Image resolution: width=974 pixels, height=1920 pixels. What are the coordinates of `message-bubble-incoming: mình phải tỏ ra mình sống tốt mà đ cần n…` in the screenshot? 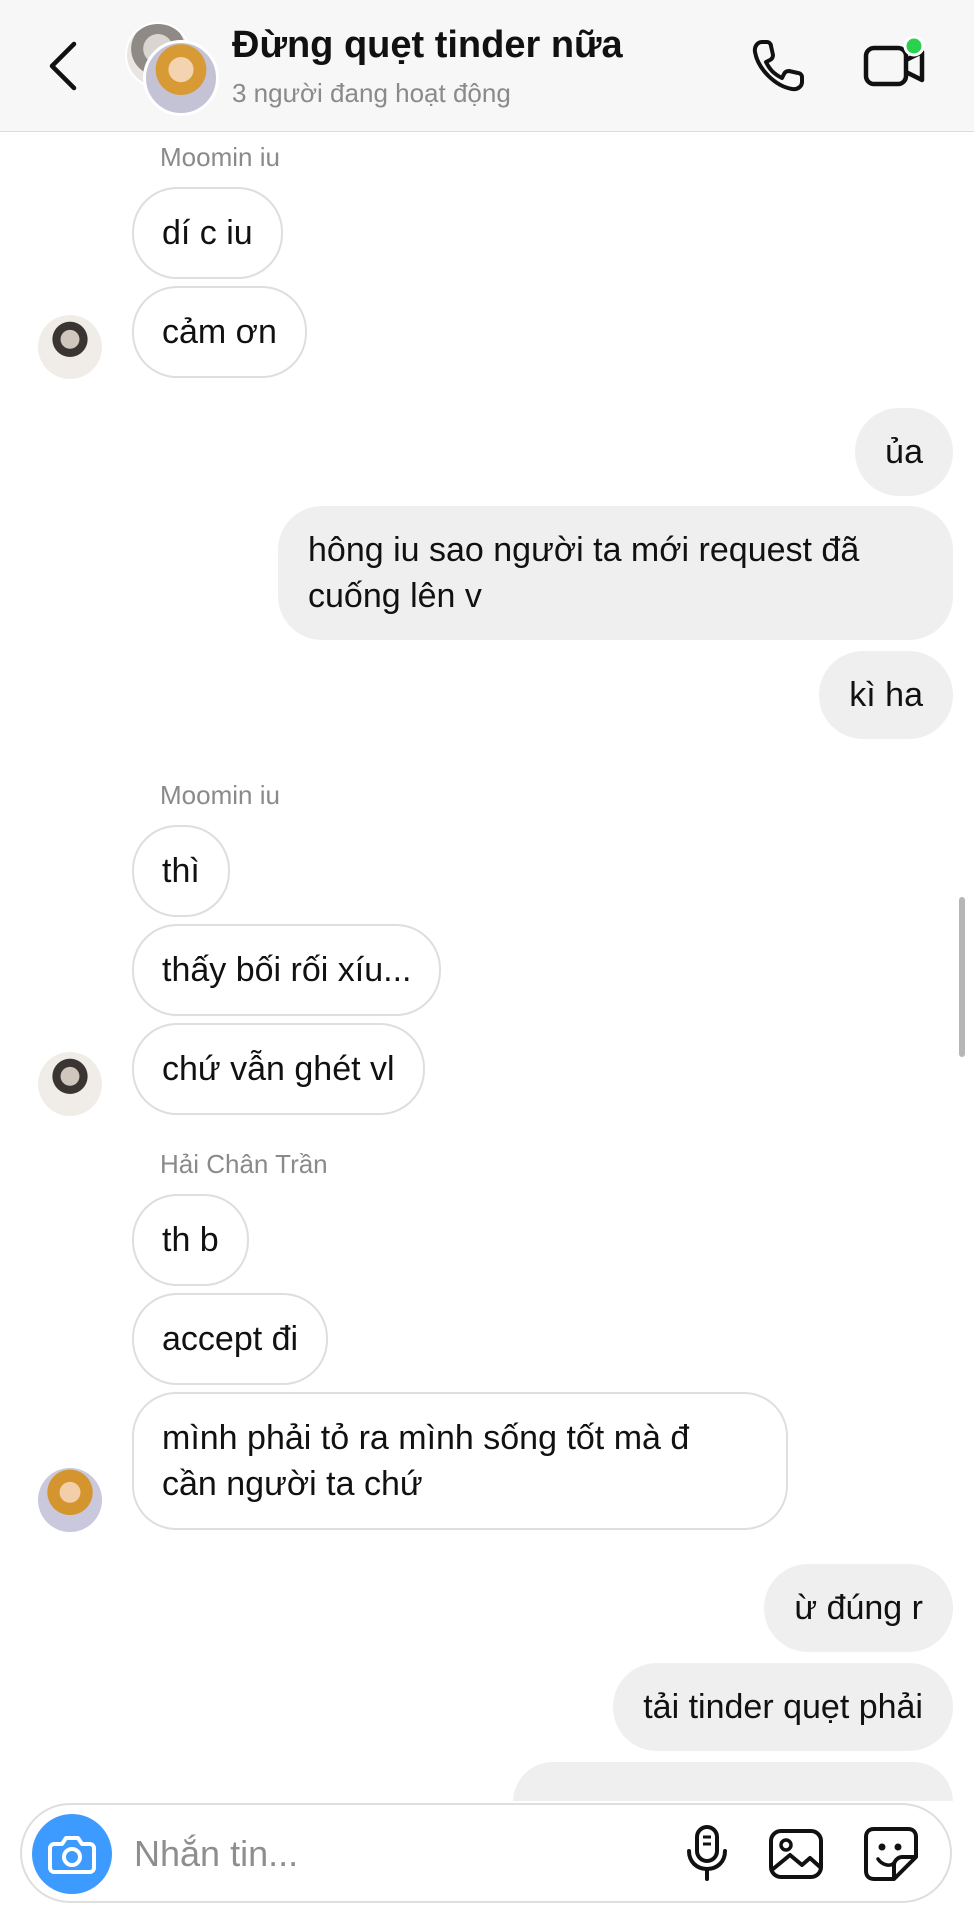 It's located at (460, 1461).